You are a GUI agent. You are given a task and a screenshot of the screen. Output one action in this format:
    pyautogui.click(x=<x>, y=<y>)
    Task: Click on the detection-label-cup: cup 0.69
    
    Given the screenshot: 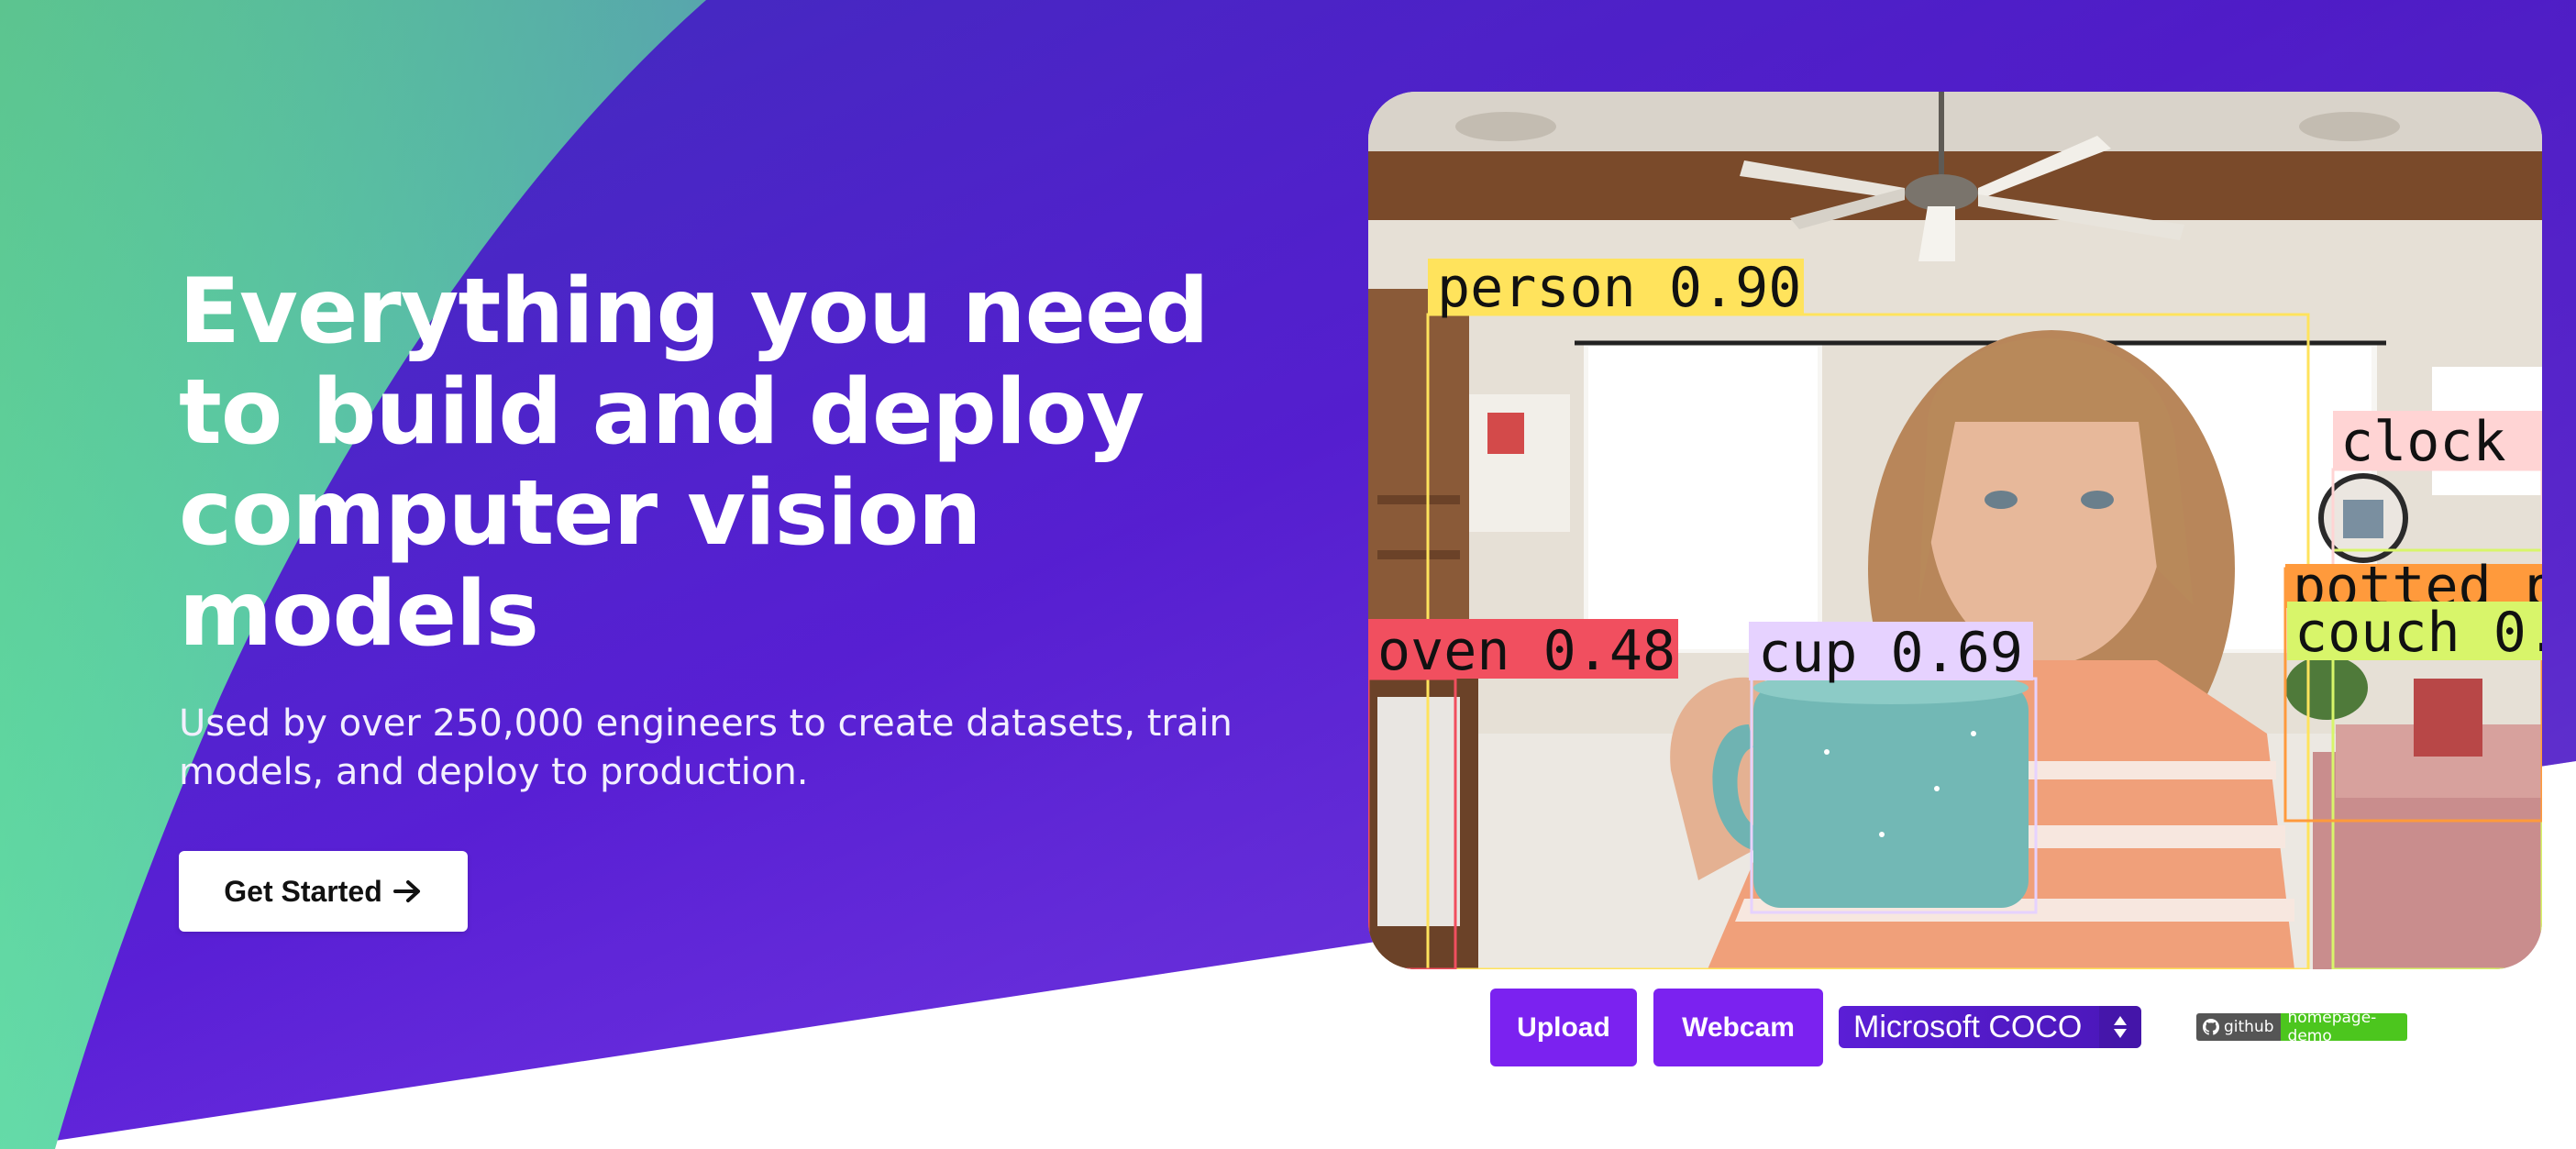 What is the action you would take?
    pyautogui.click(x=1890, y=653)
    